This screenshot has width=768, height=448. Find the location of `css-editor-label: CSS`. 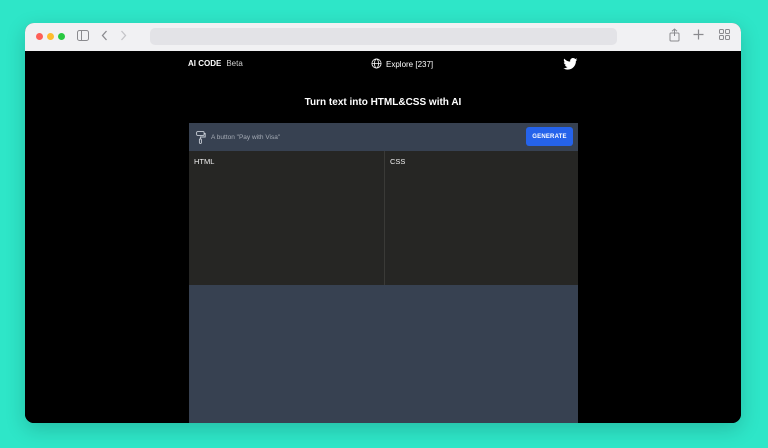

css-editor-label: CSS is located at coordinates (398, 161).